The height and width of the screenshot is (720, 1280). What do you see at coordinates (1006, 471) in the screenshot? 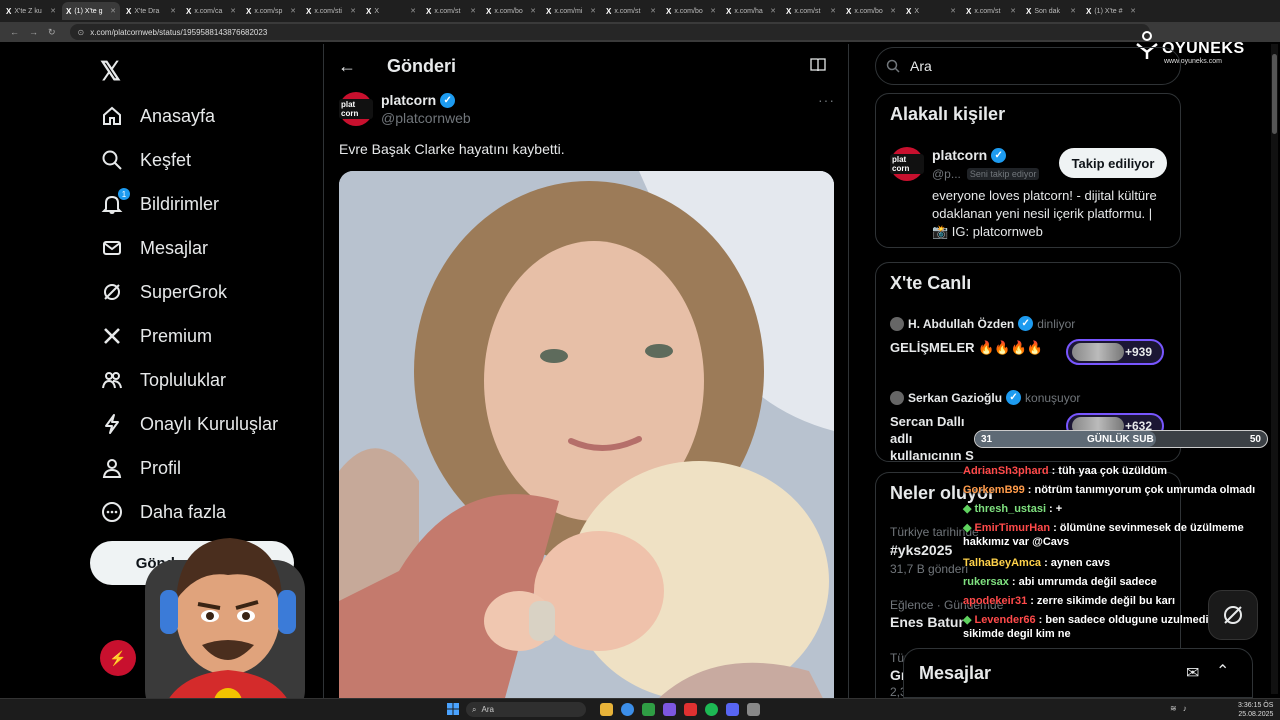
I see `chat-username: AdrianSh3phard` at bounding box center [1006, 471].